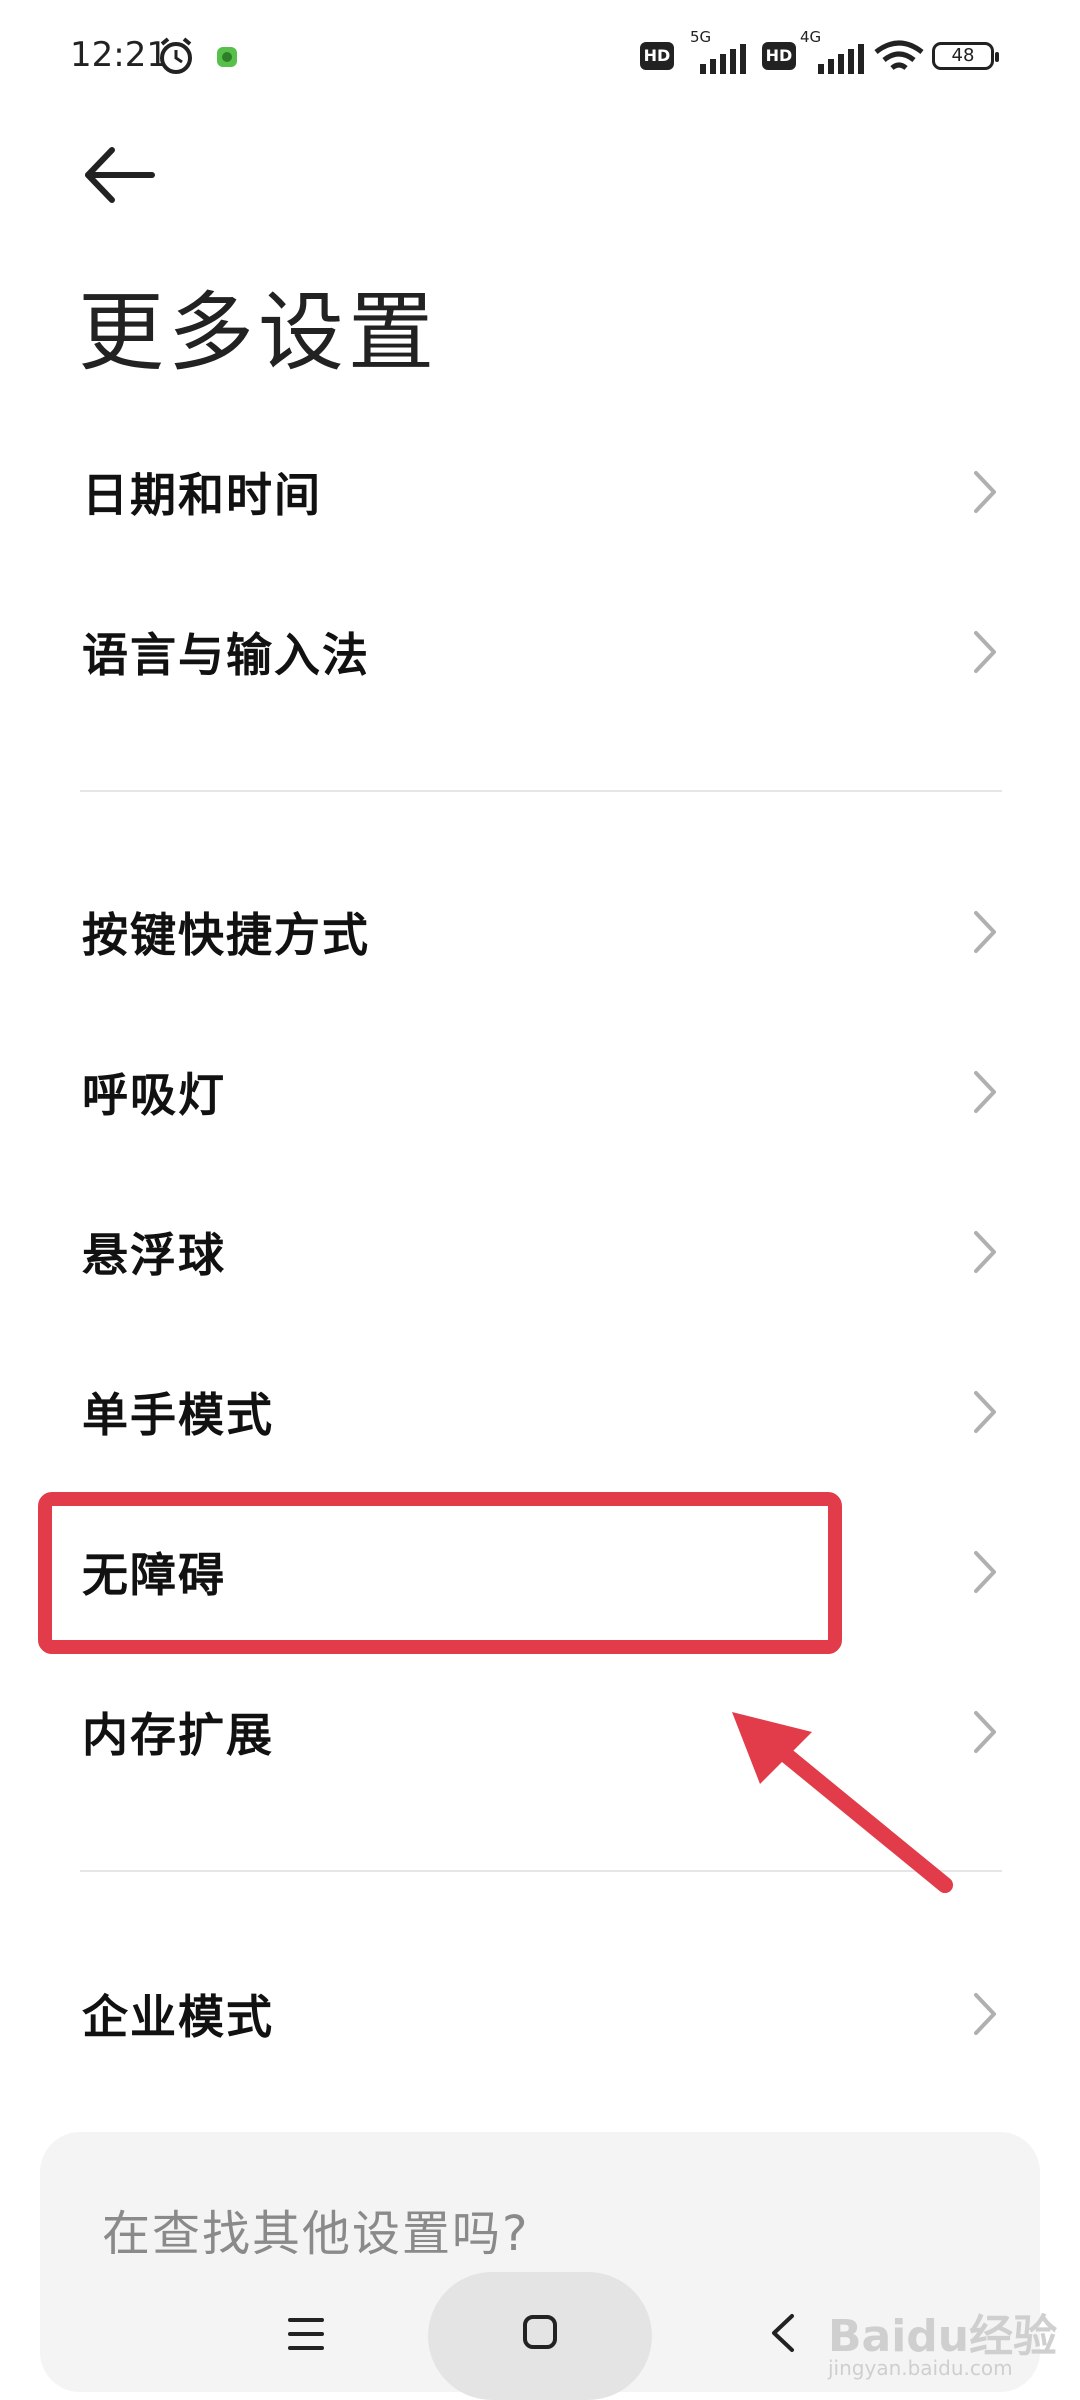 Image resolution: width=1080 pixels, height=2400 pixels. What do you see at coordinates (178, 2017) in the screenshot?
I see `settings-item-label: 企业模式` at bounding box center [178, 2017].